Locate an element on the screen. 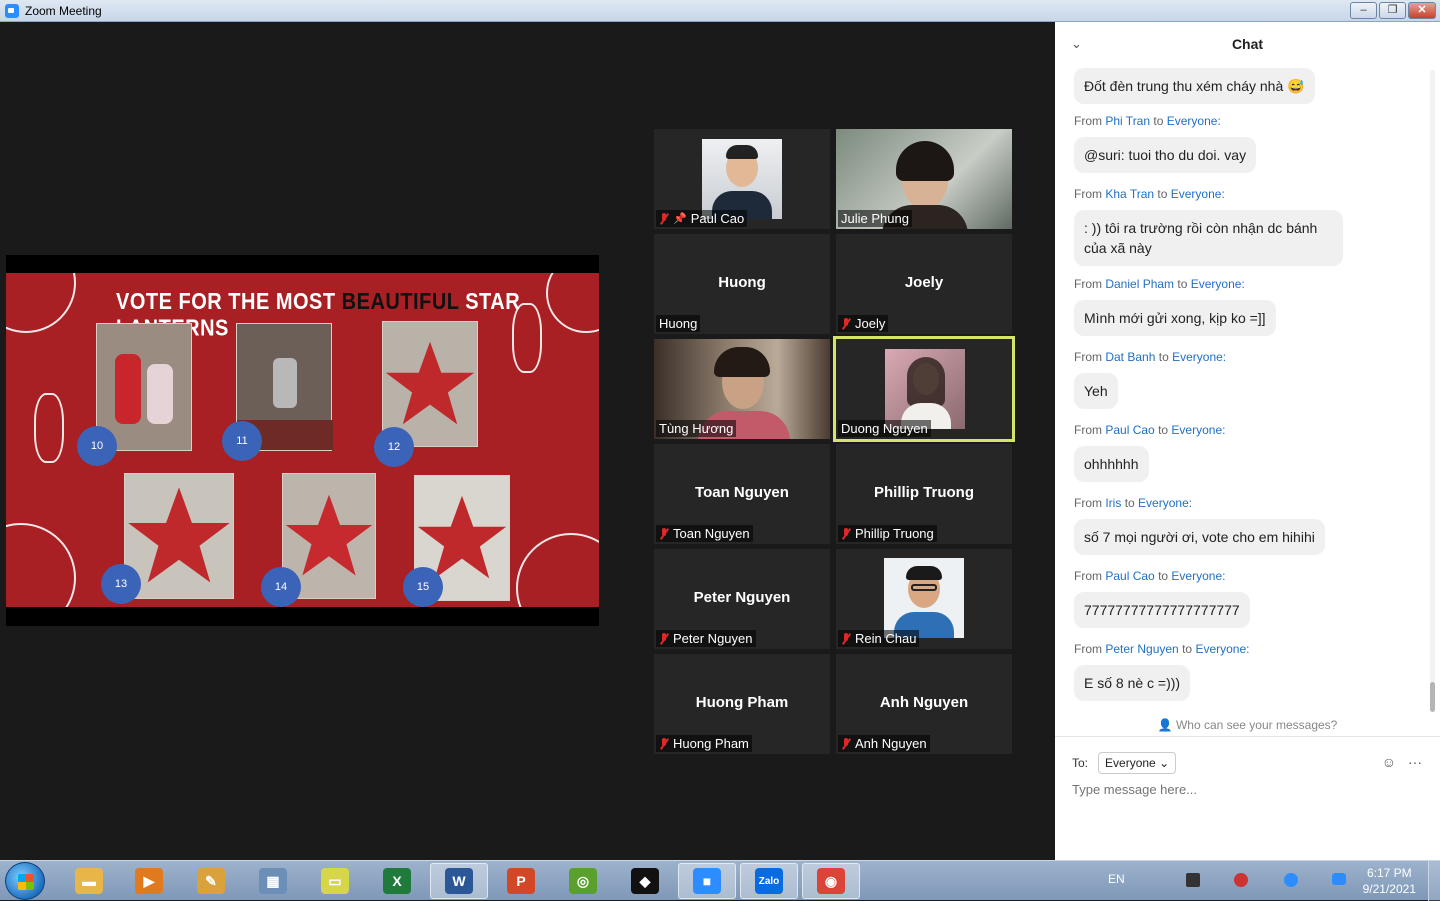  lantern-number-badge: 13 is located at coordinates (121, 584).